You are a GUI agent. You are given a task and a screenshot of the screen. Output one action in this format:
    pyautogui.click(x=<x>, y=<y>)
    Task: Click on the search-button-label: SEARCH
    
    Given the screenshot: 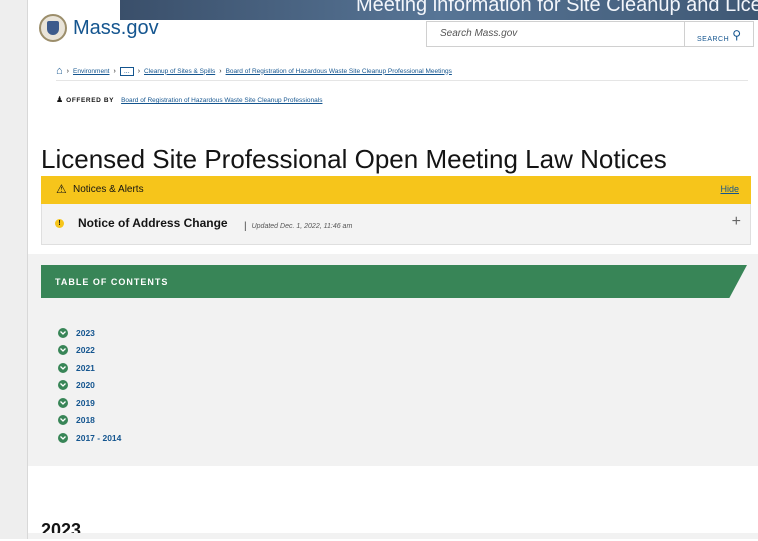 What is the action you would take?
    pyautogui.click(x=713, y=39)
    